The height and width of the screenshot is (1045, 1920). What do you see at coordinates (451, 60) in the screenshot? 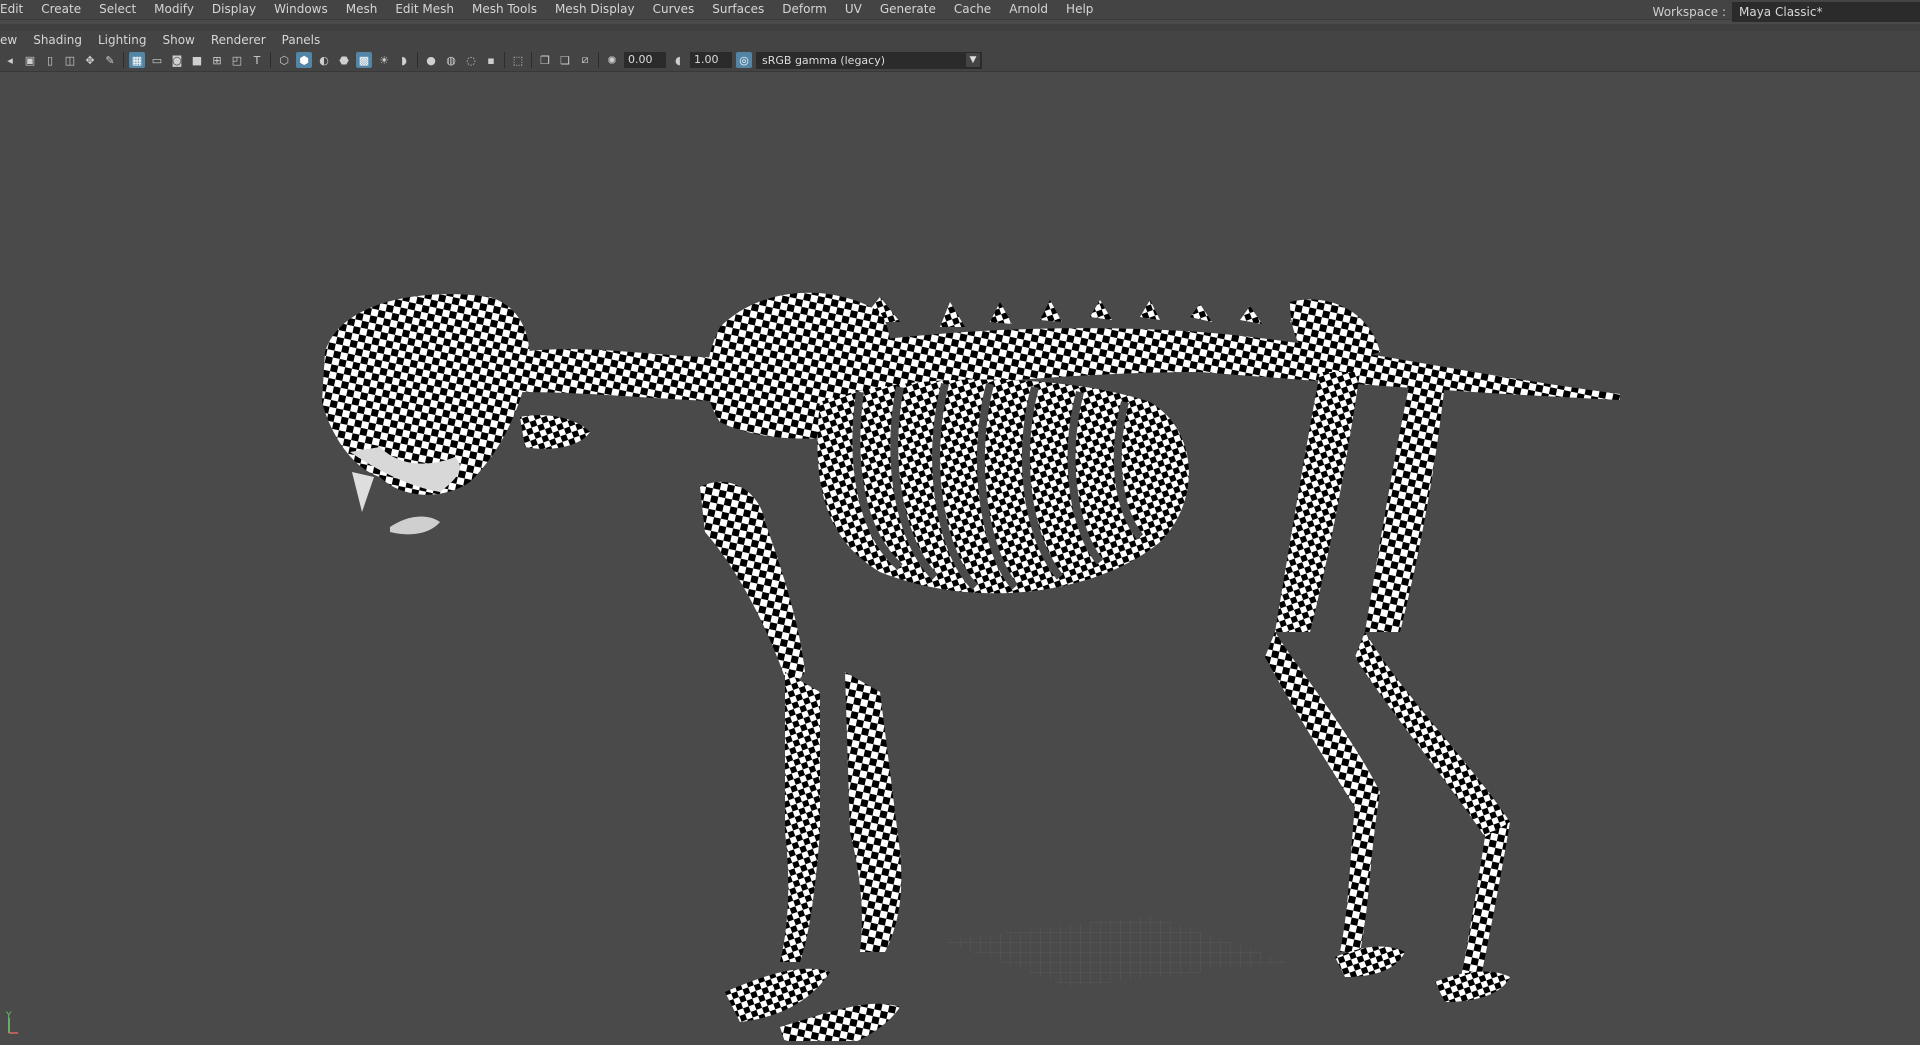
I see `motion-blur-icon: ◍` at bounding box center [451, 60].